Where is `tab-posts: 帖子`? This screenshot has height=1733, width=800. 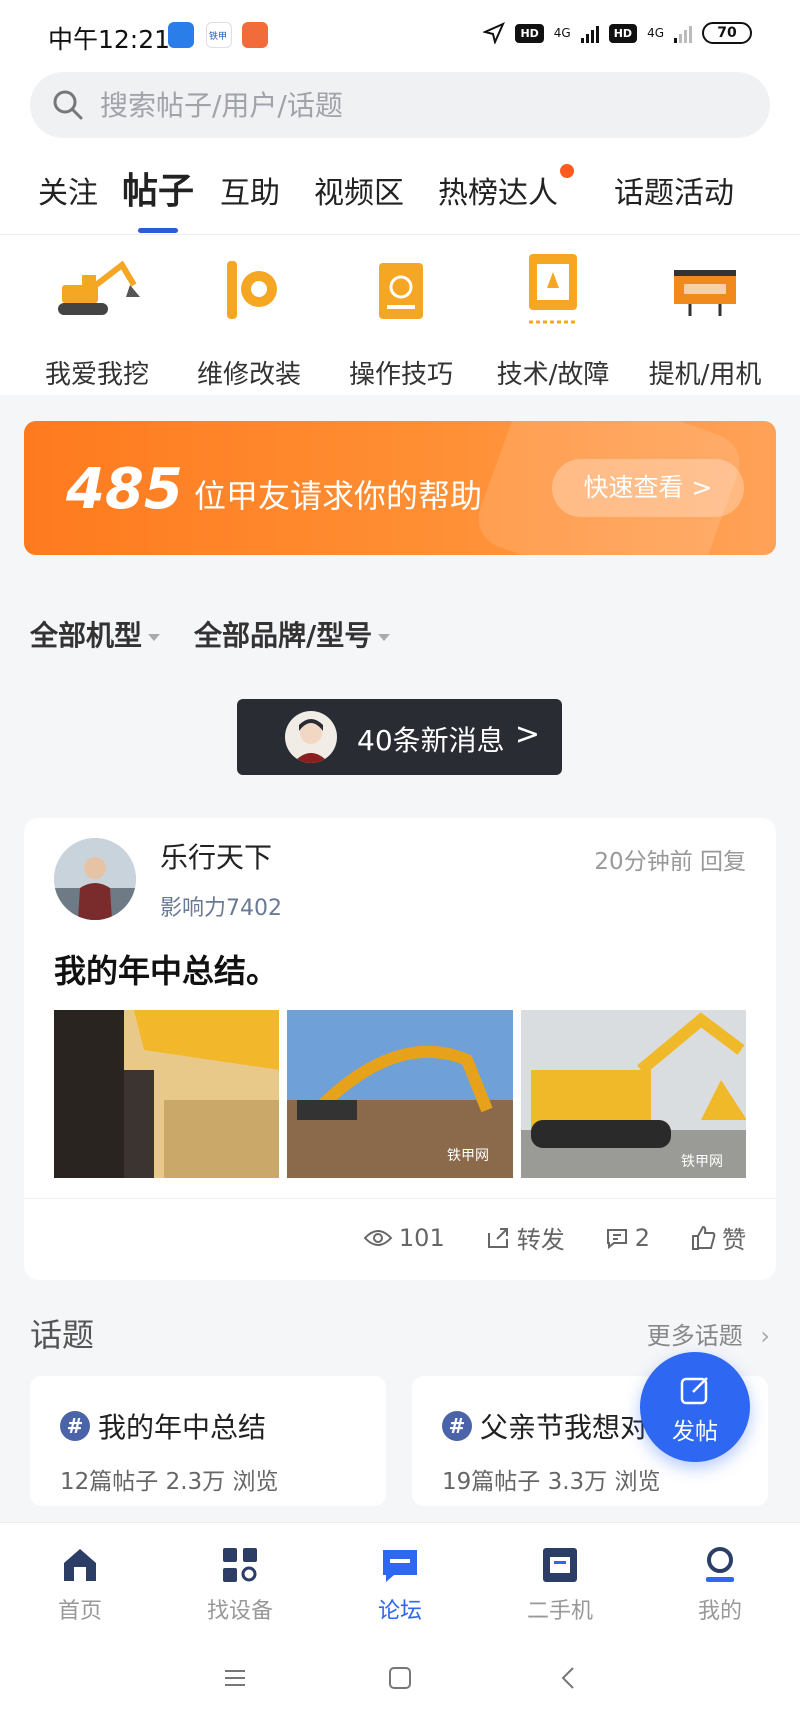
tab-posts: 帖子 is located at coordinates (158, 188).